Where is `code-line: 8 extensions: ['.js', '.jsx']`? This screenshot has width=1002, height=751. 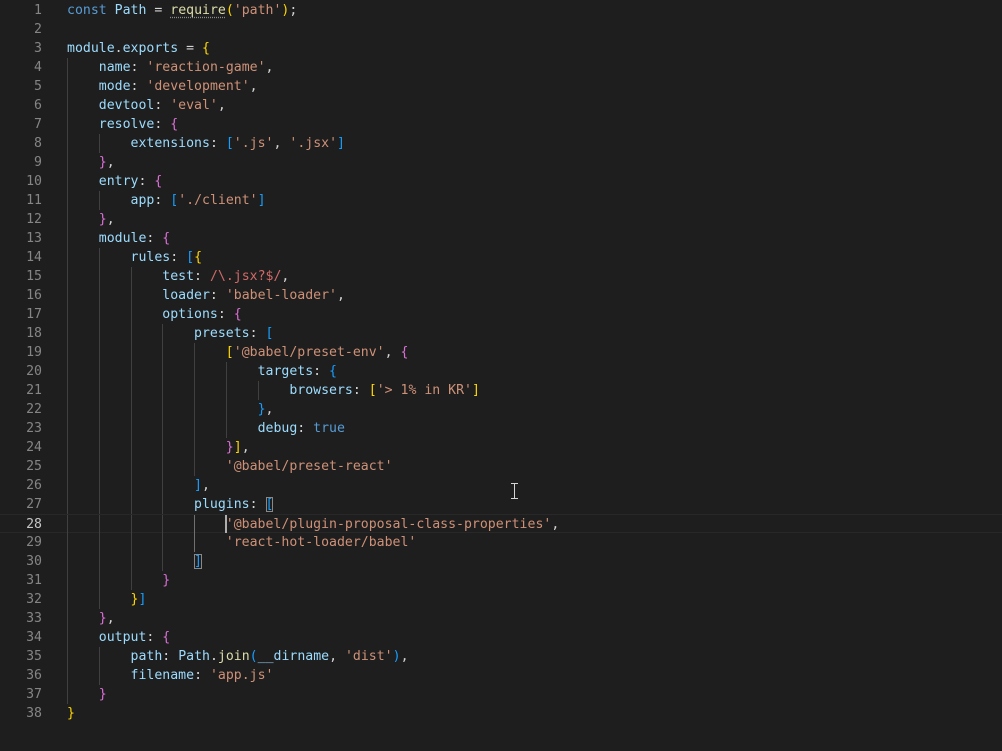
code-line: 8 extensions: ['.js', '.jsx'] is located at coordinates (501, 143).